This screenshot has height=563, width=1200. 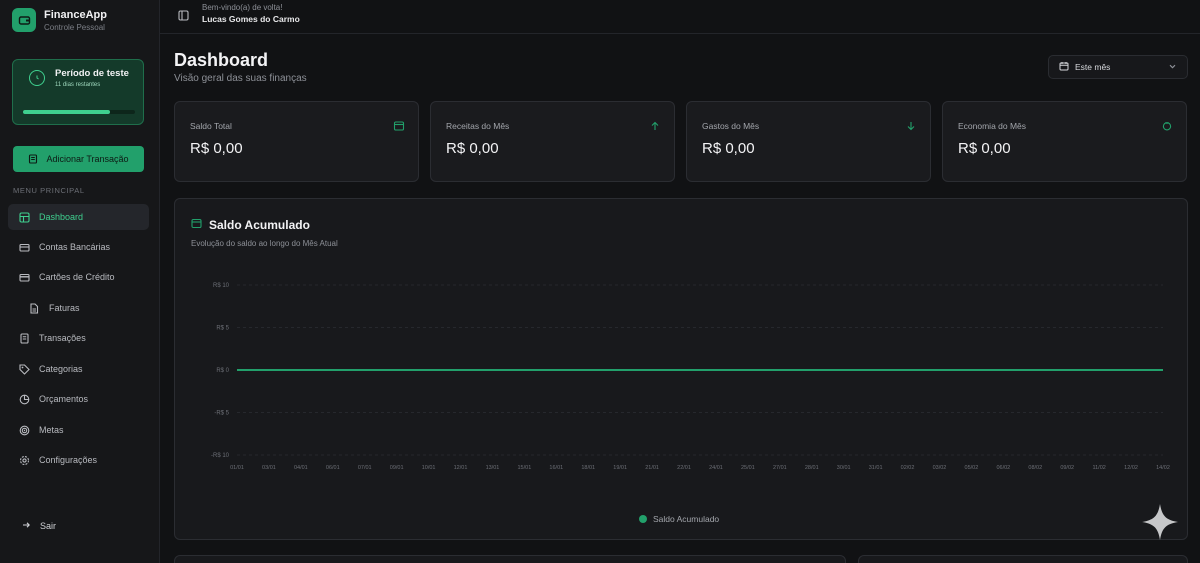 I want to click on sidebar-item-transactions: Transações, so click(x=78, y=338).